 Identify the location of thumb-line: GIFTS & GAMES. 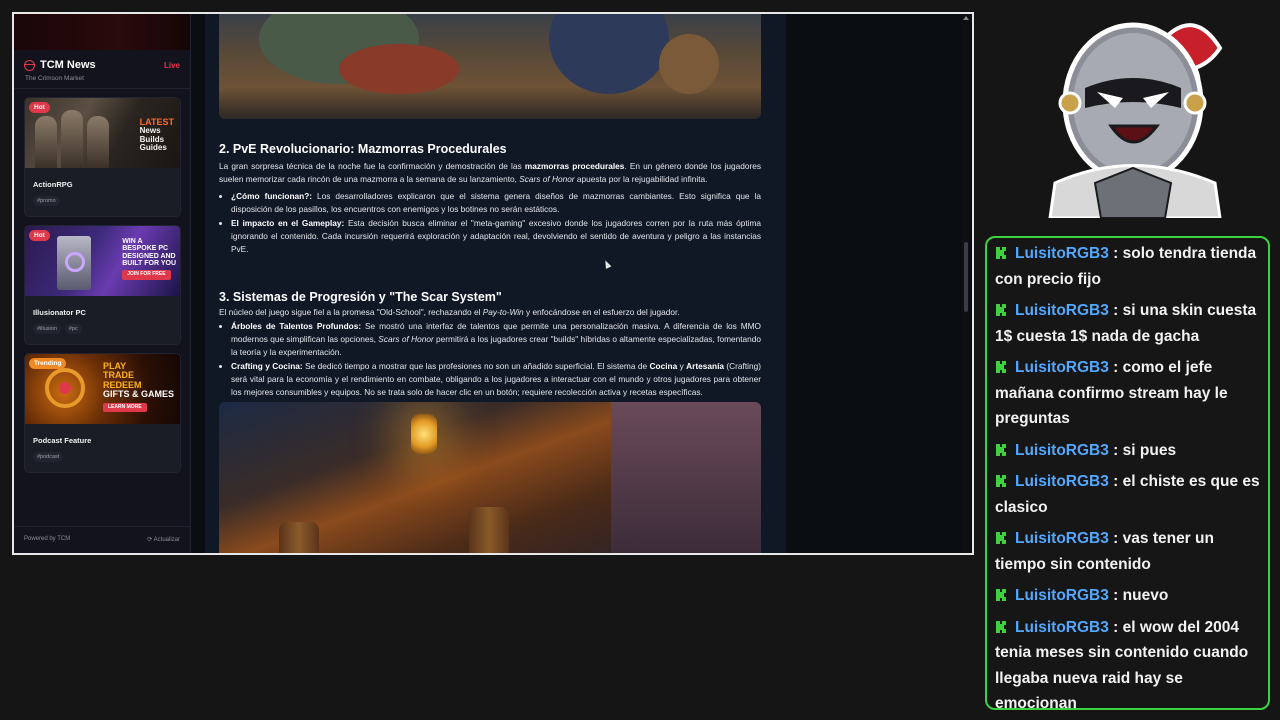
(139, 394).